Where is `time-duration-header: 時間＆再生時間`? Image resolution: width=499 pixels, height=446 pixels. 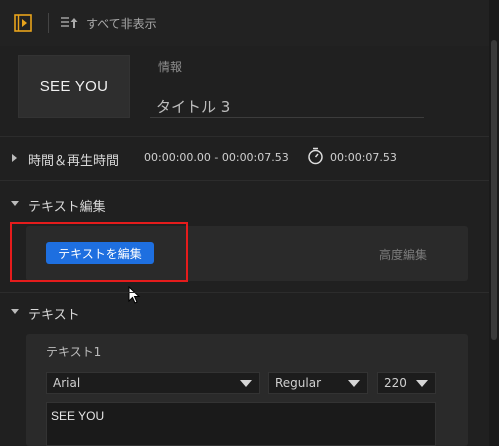
time-duration-header: 時間＆再生時間 is located at coordinates (73, 159).